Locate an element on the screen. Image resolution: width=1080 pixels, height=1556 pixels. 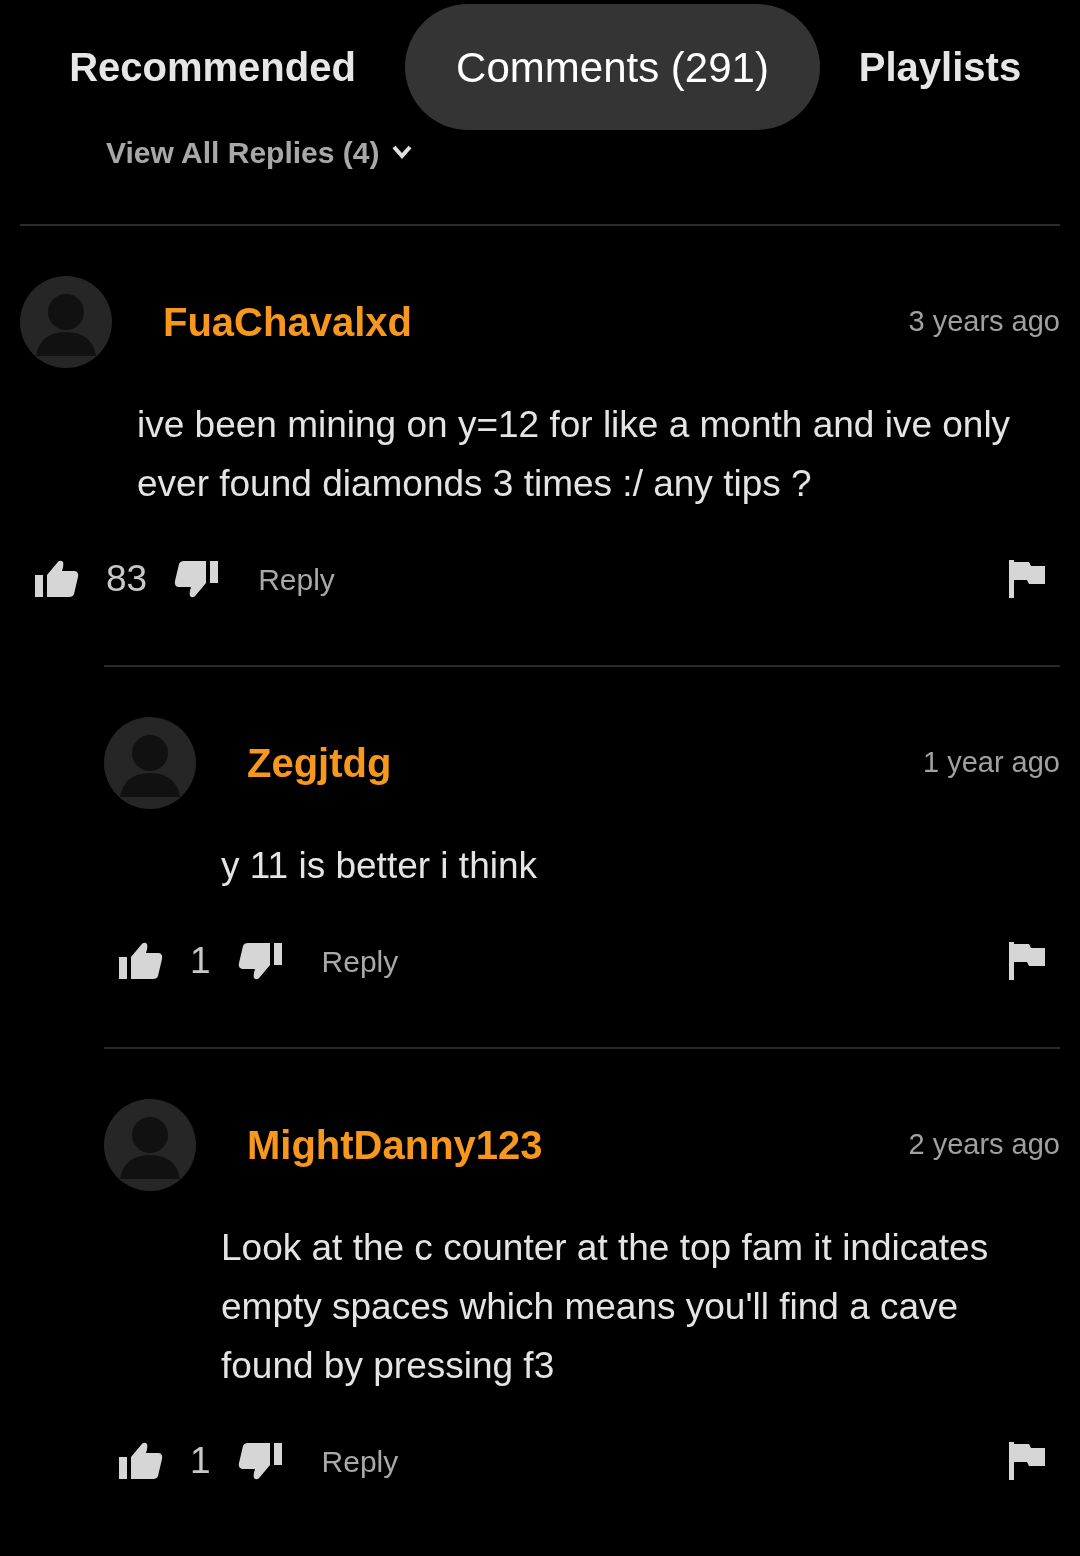
author-name: Zegjtdg is located at coordinates (319, 763).